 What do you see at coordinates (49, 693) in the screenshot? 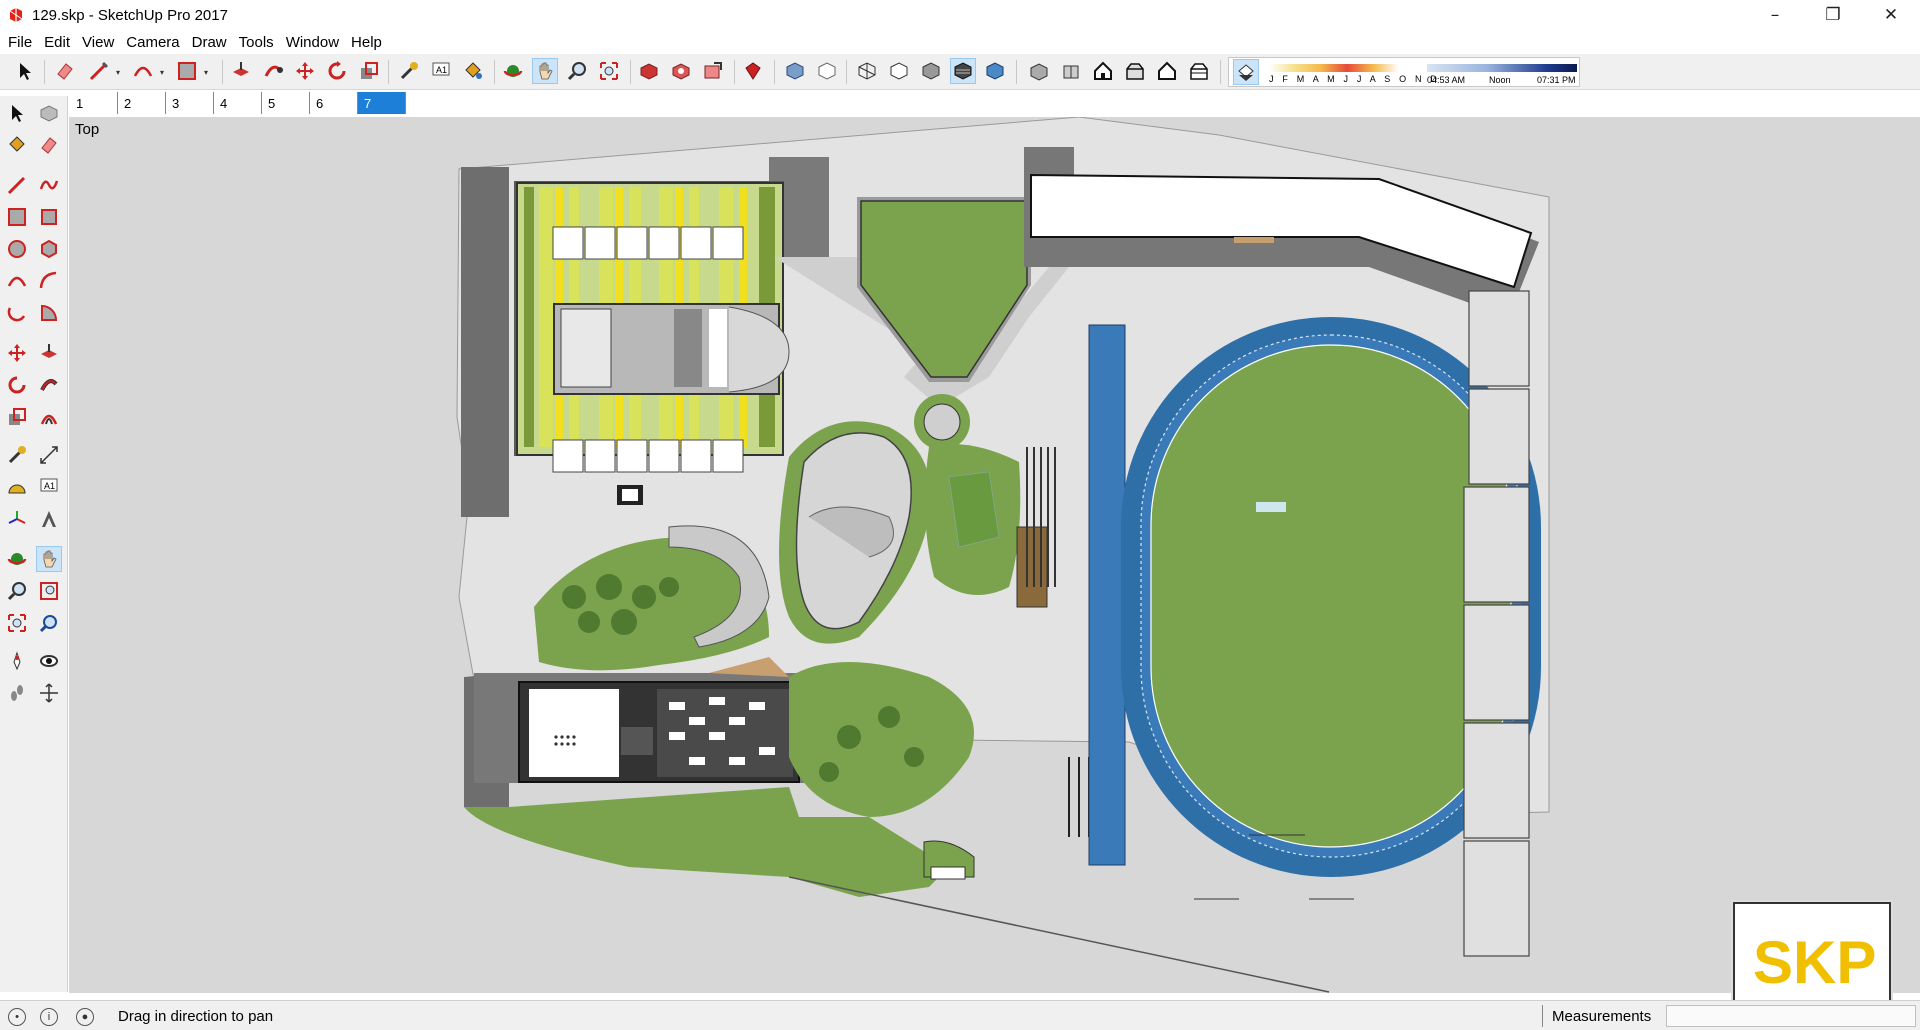
I see `section-plane-icon` at bounding box center [49, 693].